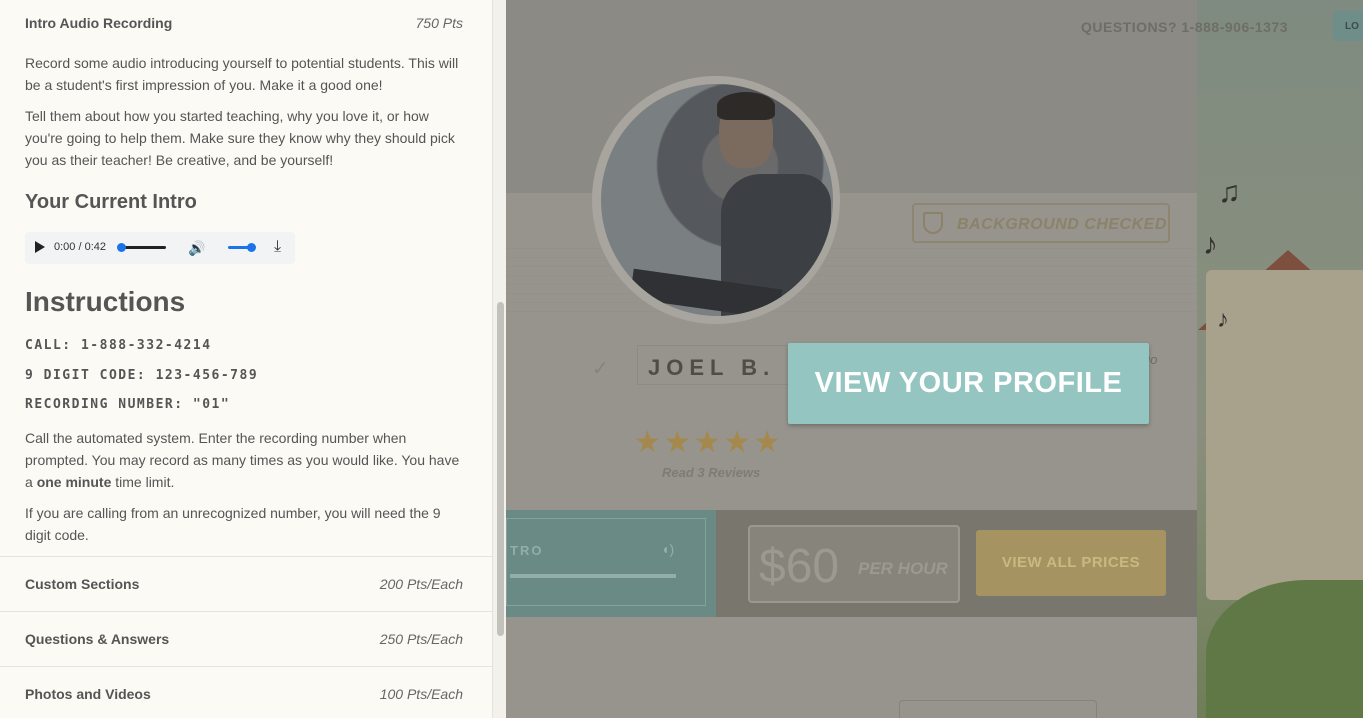  I want to click on intro-audio-points: 750 Pts, so click(439, 23).